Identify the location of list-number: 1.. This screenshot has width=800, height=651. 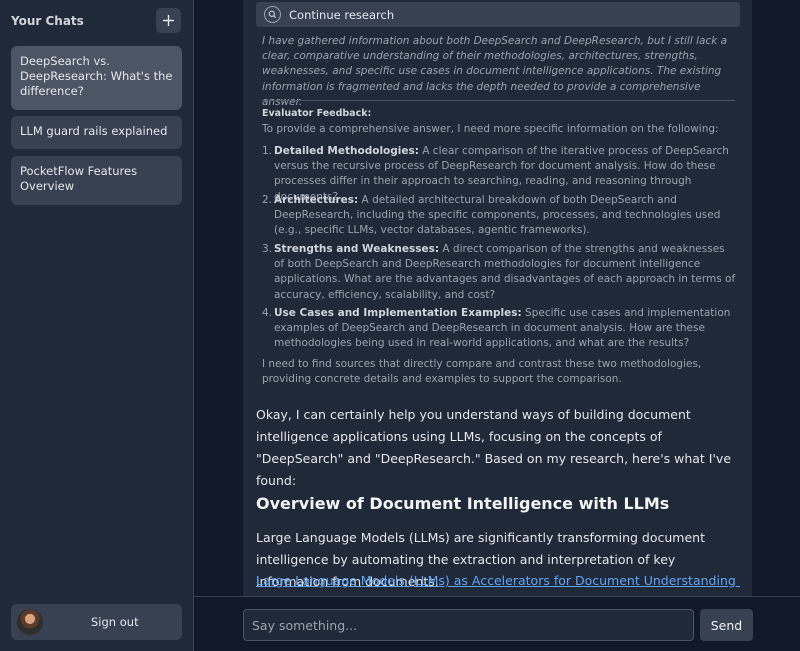
(267, 151).